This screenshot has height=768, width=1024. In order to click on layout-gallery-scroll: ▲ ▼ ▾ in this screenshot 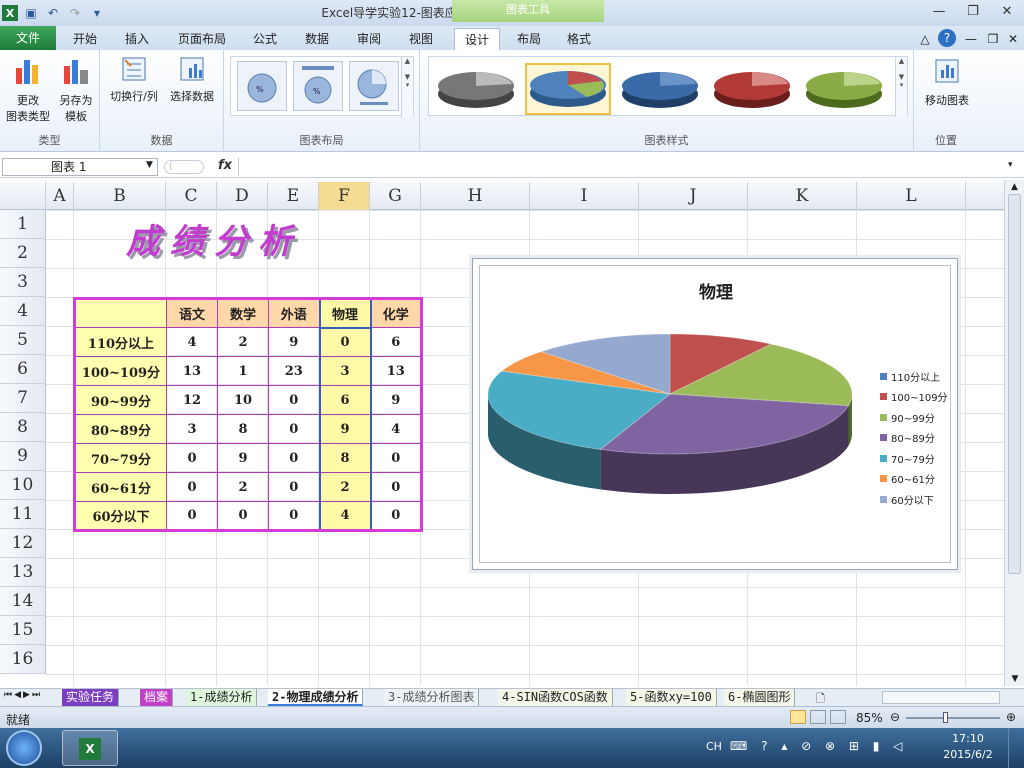, I will do `click(407, 87)`.